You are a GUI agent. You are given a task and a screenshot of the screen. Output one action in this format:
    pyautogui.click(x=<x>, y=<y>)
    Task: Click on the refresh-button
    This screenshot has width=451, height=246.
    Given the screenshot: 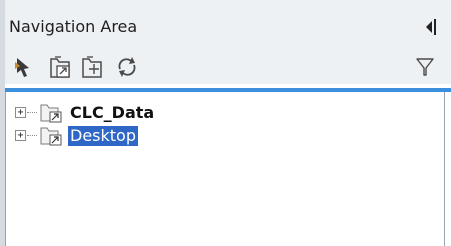 What is the action you would take?
    pyautogui.click(x=127, y=67)
    